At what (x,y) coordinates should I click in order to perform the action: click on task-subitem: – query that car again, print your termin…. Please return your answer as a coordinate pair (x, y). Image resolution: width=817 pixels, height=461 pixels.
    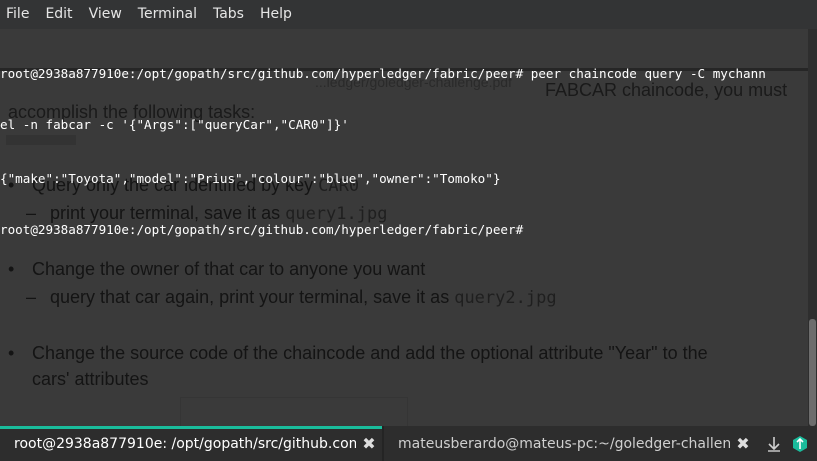
    Looking at the image, I should click on (291, 297).